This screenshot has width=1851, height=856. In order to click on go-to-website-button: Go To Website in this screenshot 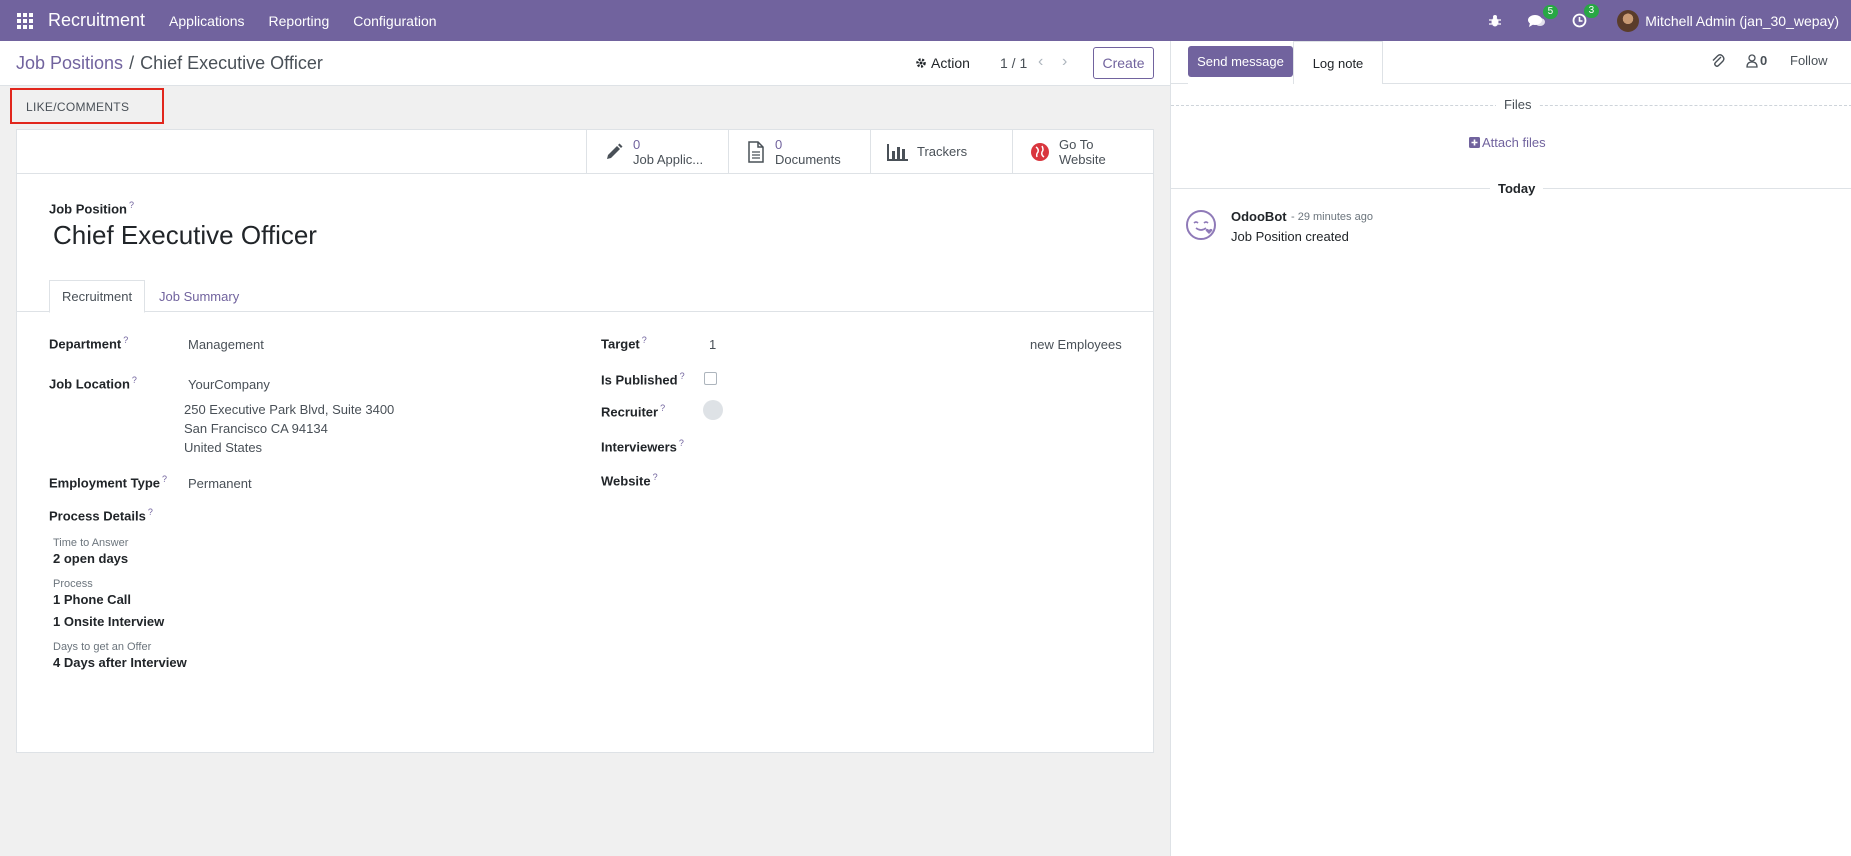, I will do `click(1083, 151)`.